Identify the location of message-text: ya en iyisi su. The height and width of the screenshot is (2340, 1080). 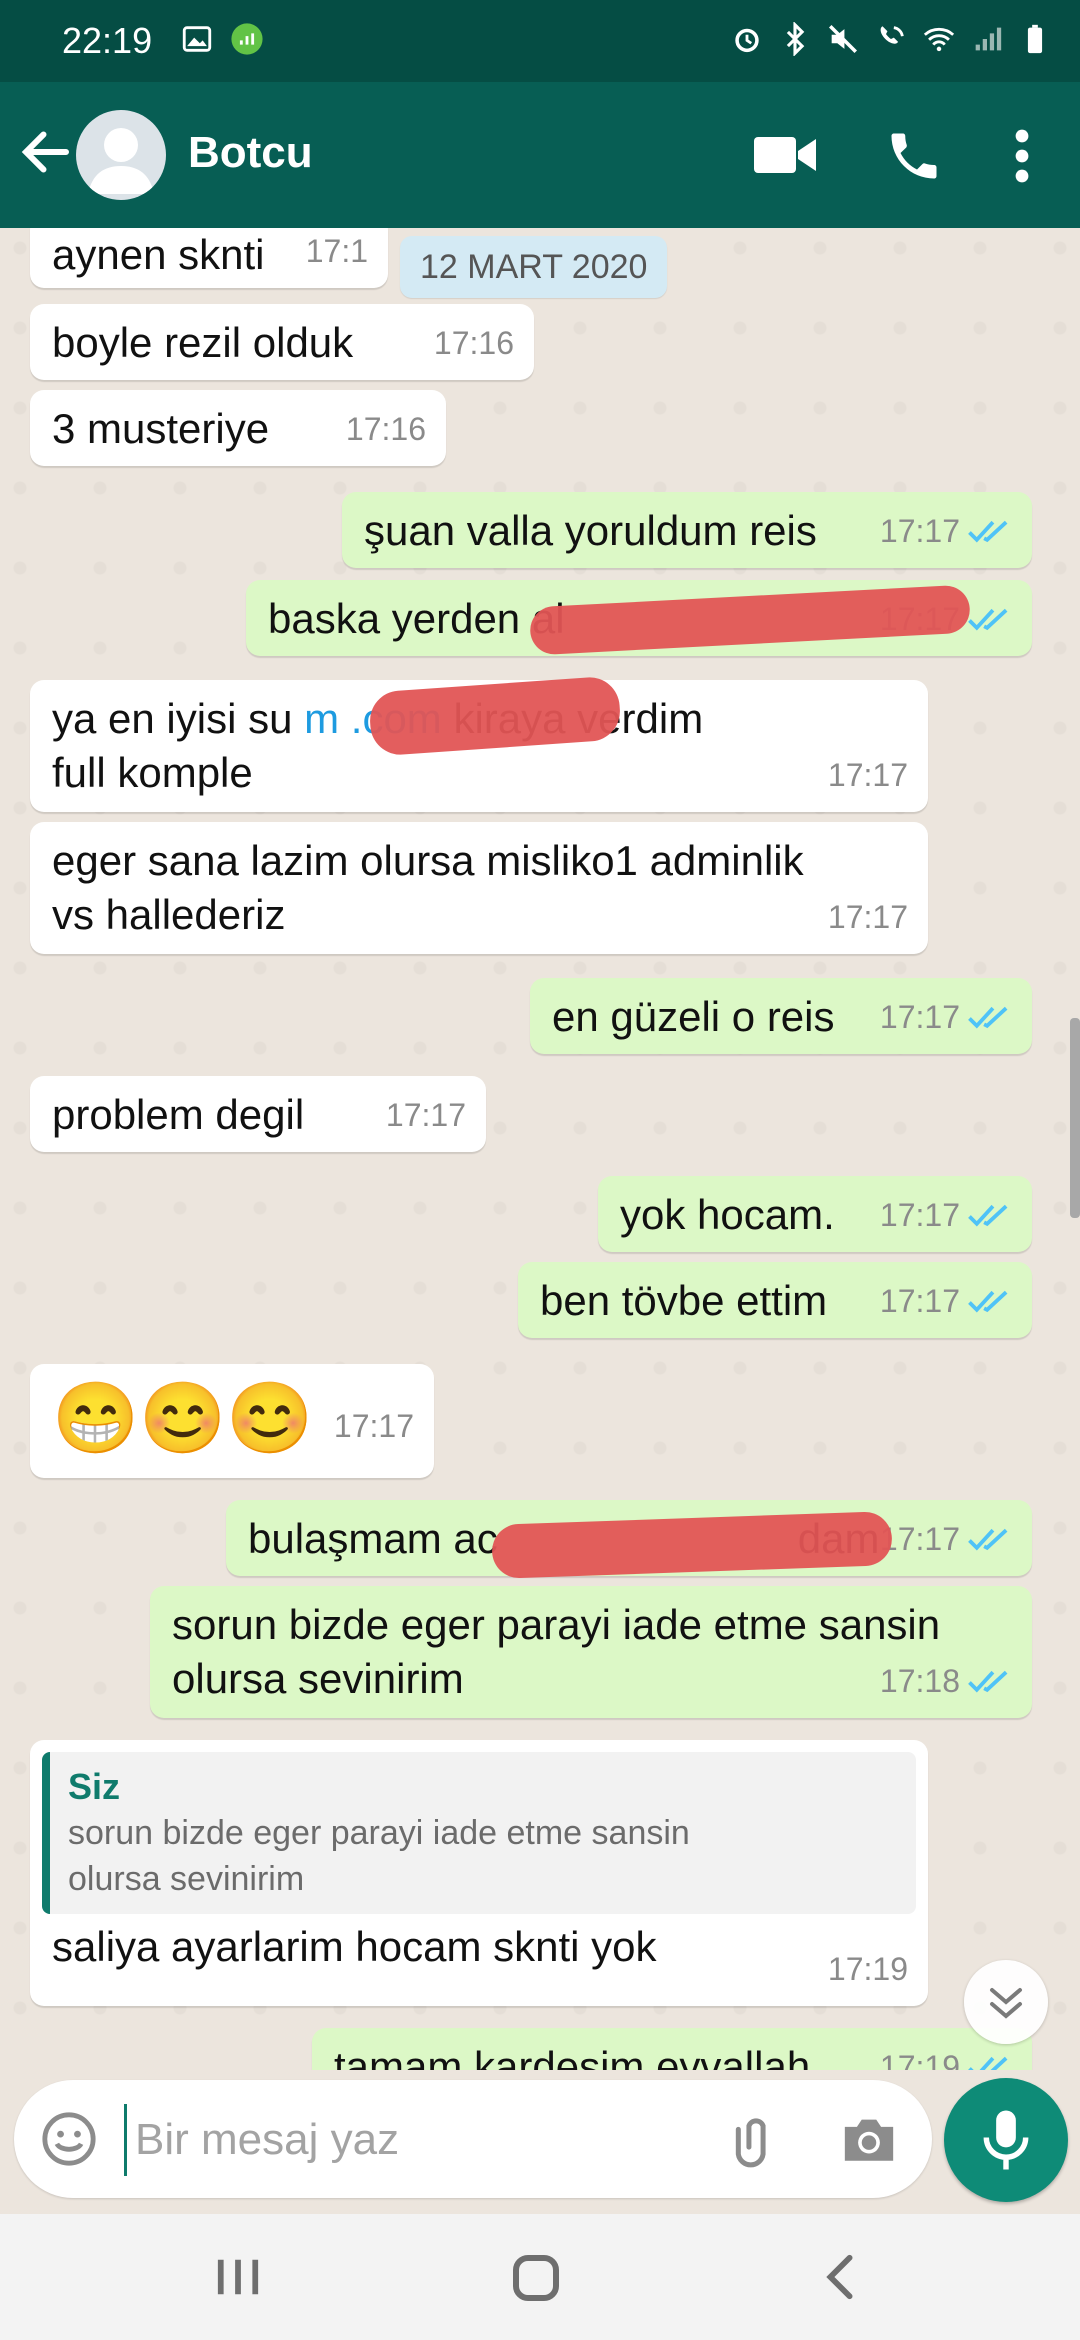
(178, 718).